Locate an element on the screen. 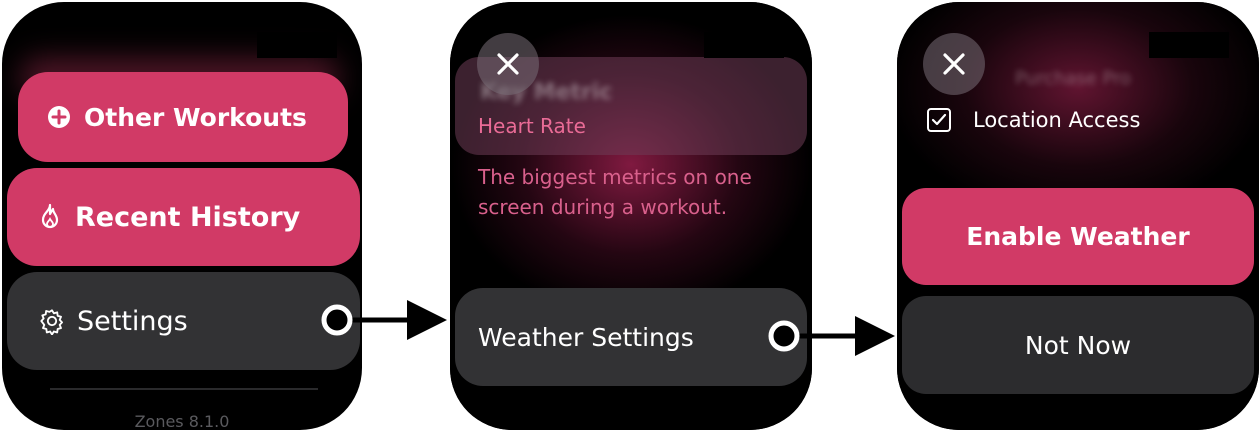 This screenshot has height=432, width=1260. not-now-label: Not Now is located at coordinates (1078, 345).